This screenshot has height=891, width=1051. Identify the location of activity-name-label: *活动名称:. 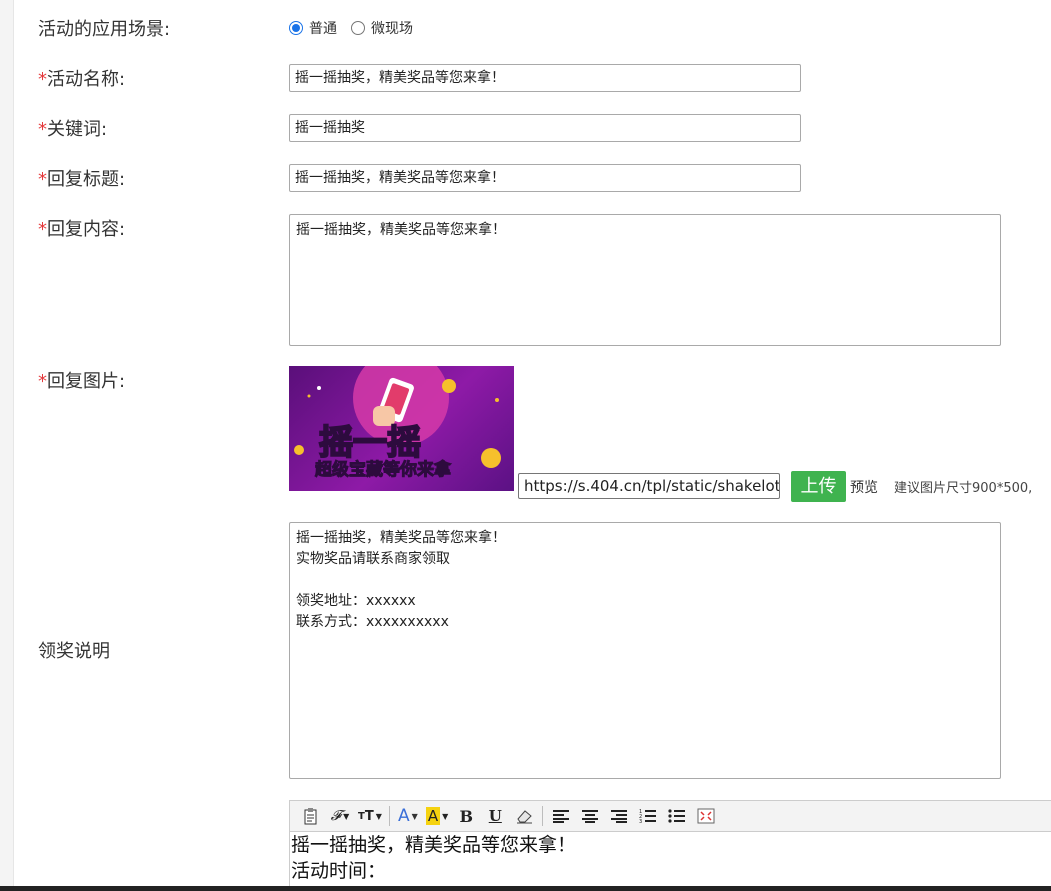
(81, 80).